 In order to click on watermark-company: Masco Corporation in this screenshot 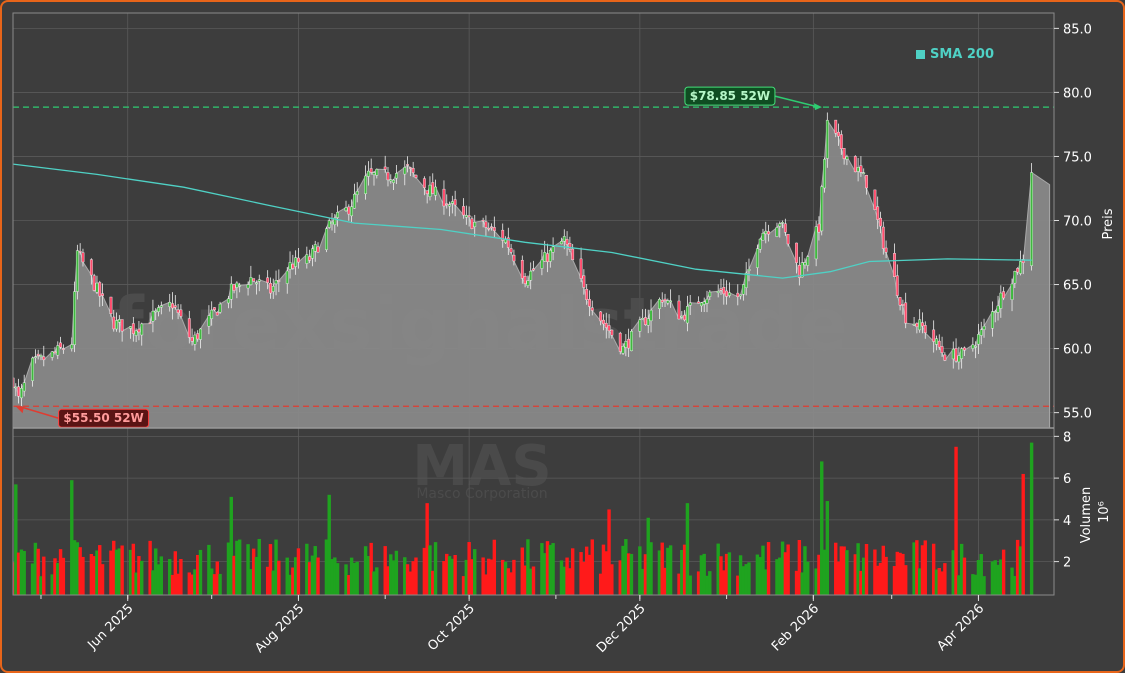, I will do `click(481, 494)`.